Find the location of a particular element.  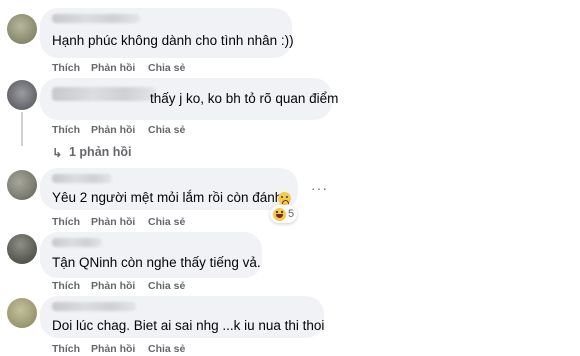

comment-bubble: Hạnh phúc không dành cho tình nhân :)) is located at coordinates (167, 33).